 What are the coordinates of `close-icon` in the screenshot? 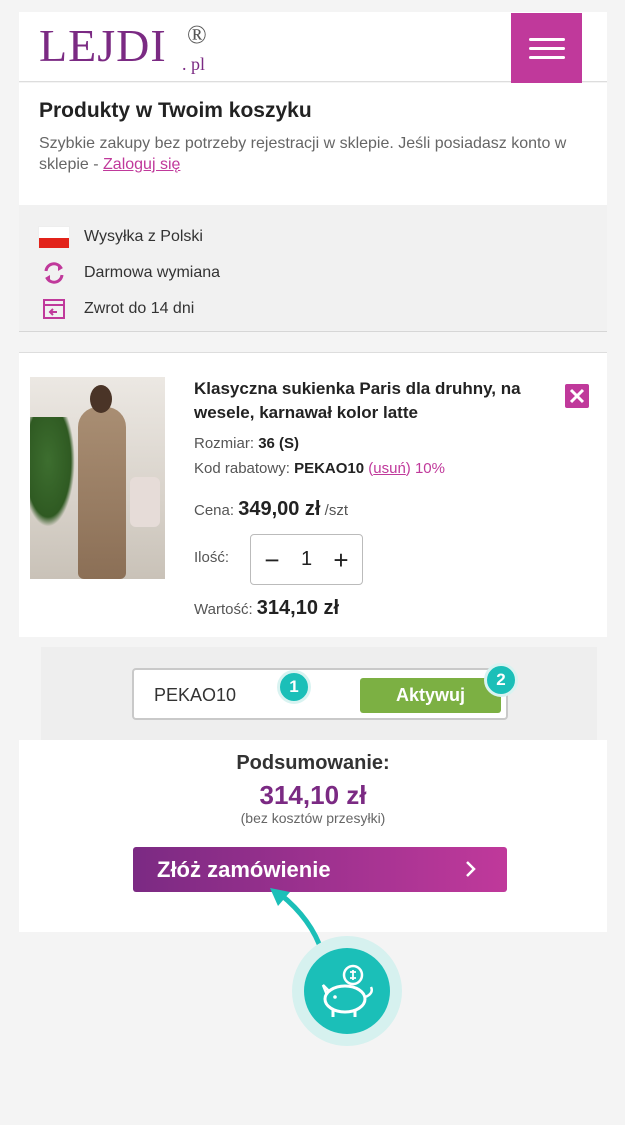 It's located at (577, 396).